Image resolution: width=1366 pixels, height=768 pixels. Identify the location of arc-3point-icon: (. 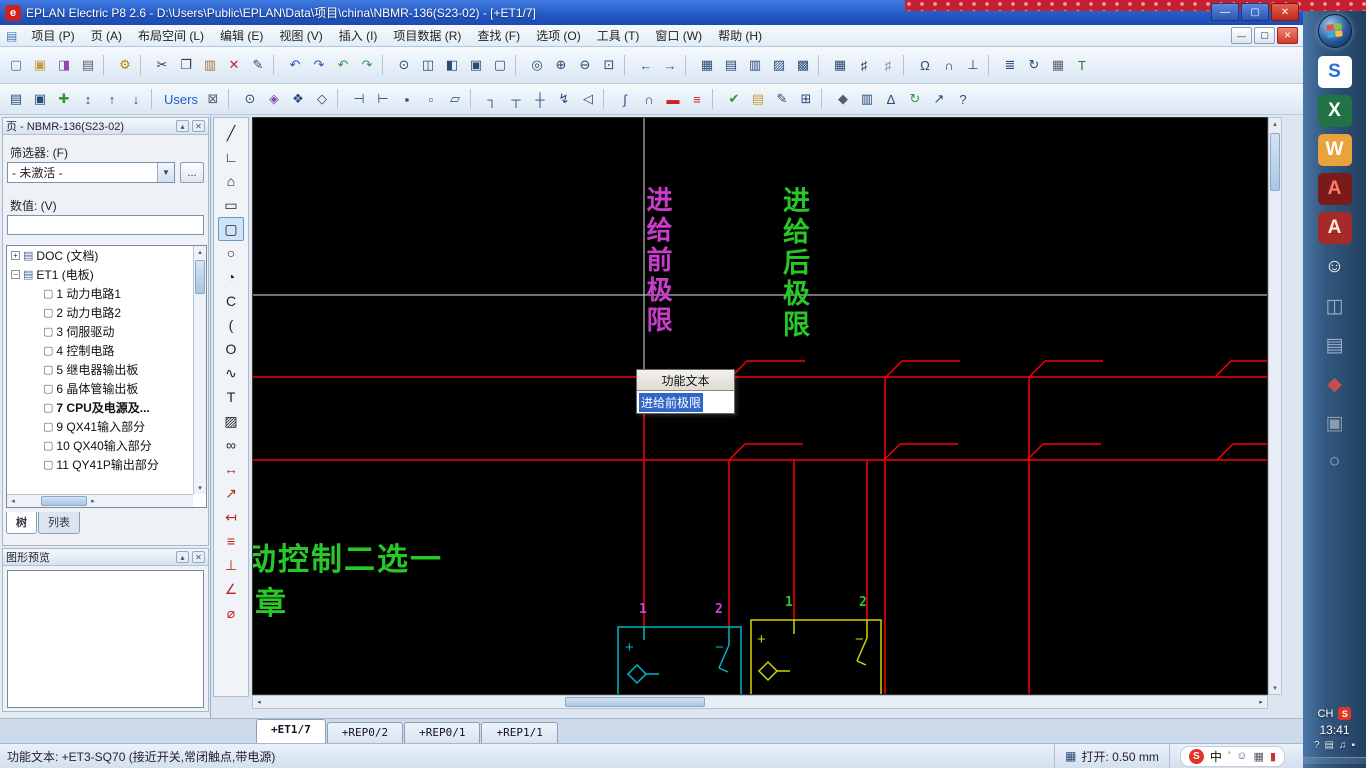
(231, 325).